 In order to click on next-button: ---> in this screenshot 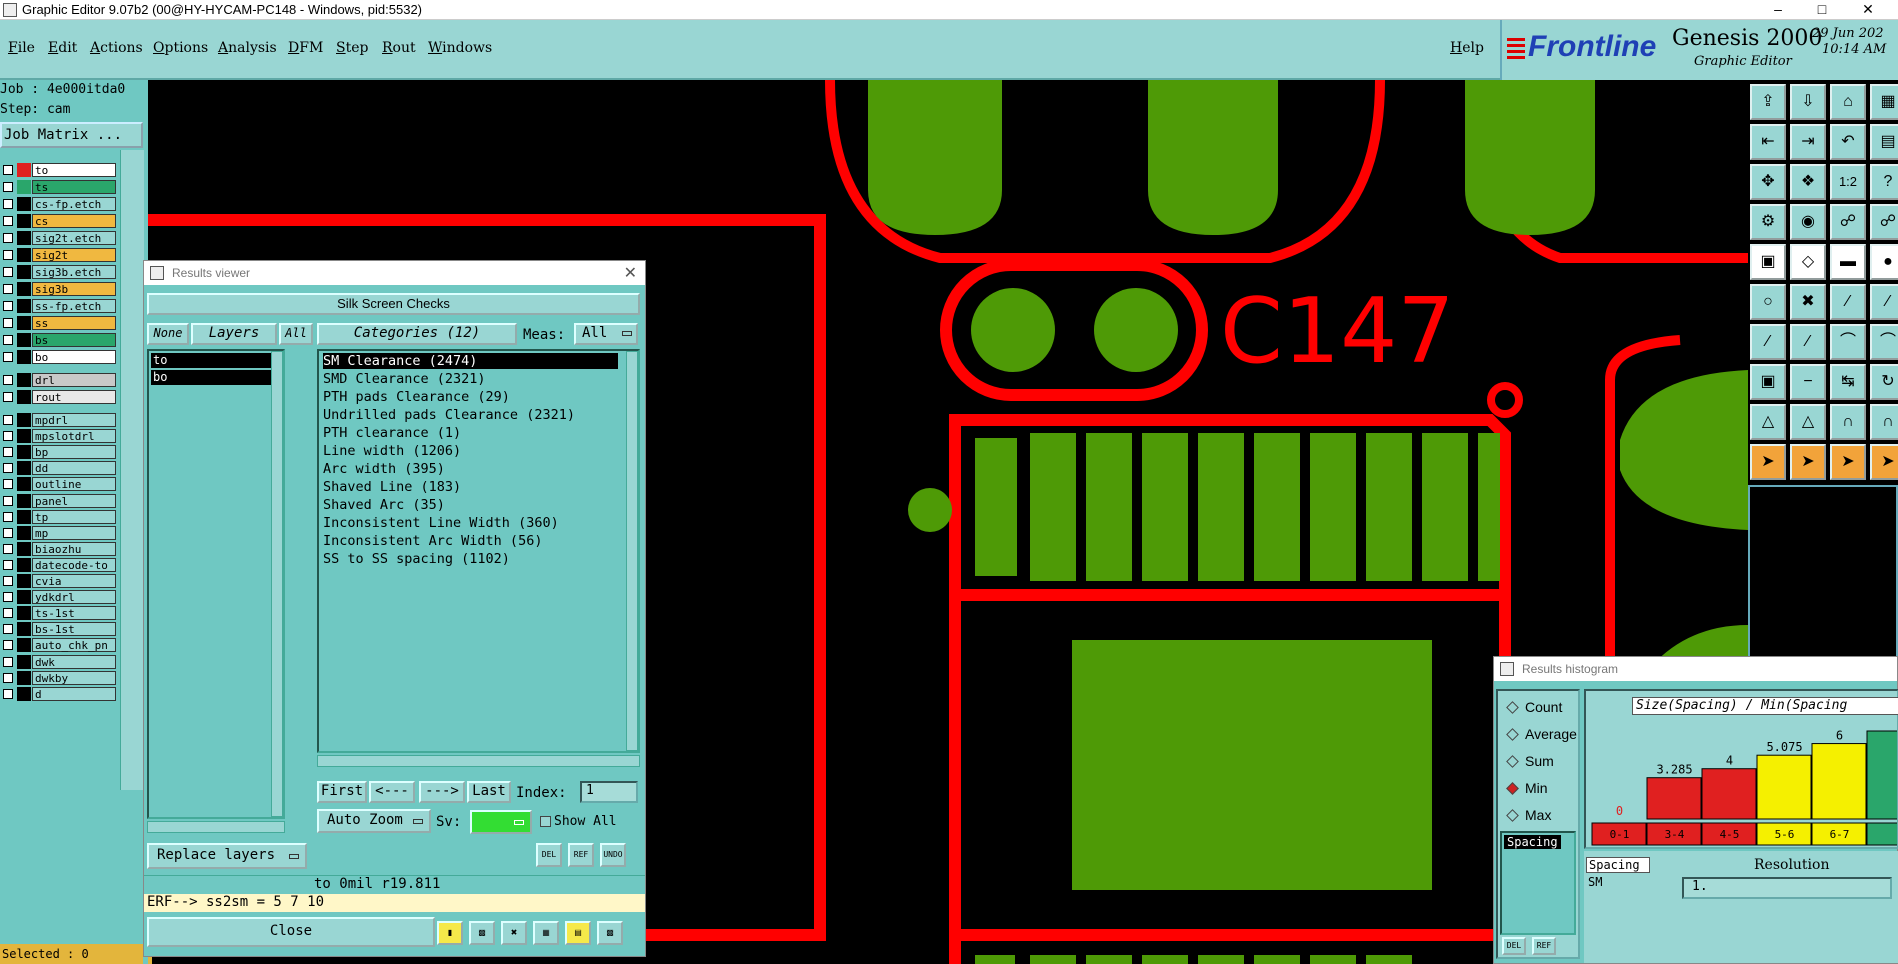, I will do `click(442, 792)`.